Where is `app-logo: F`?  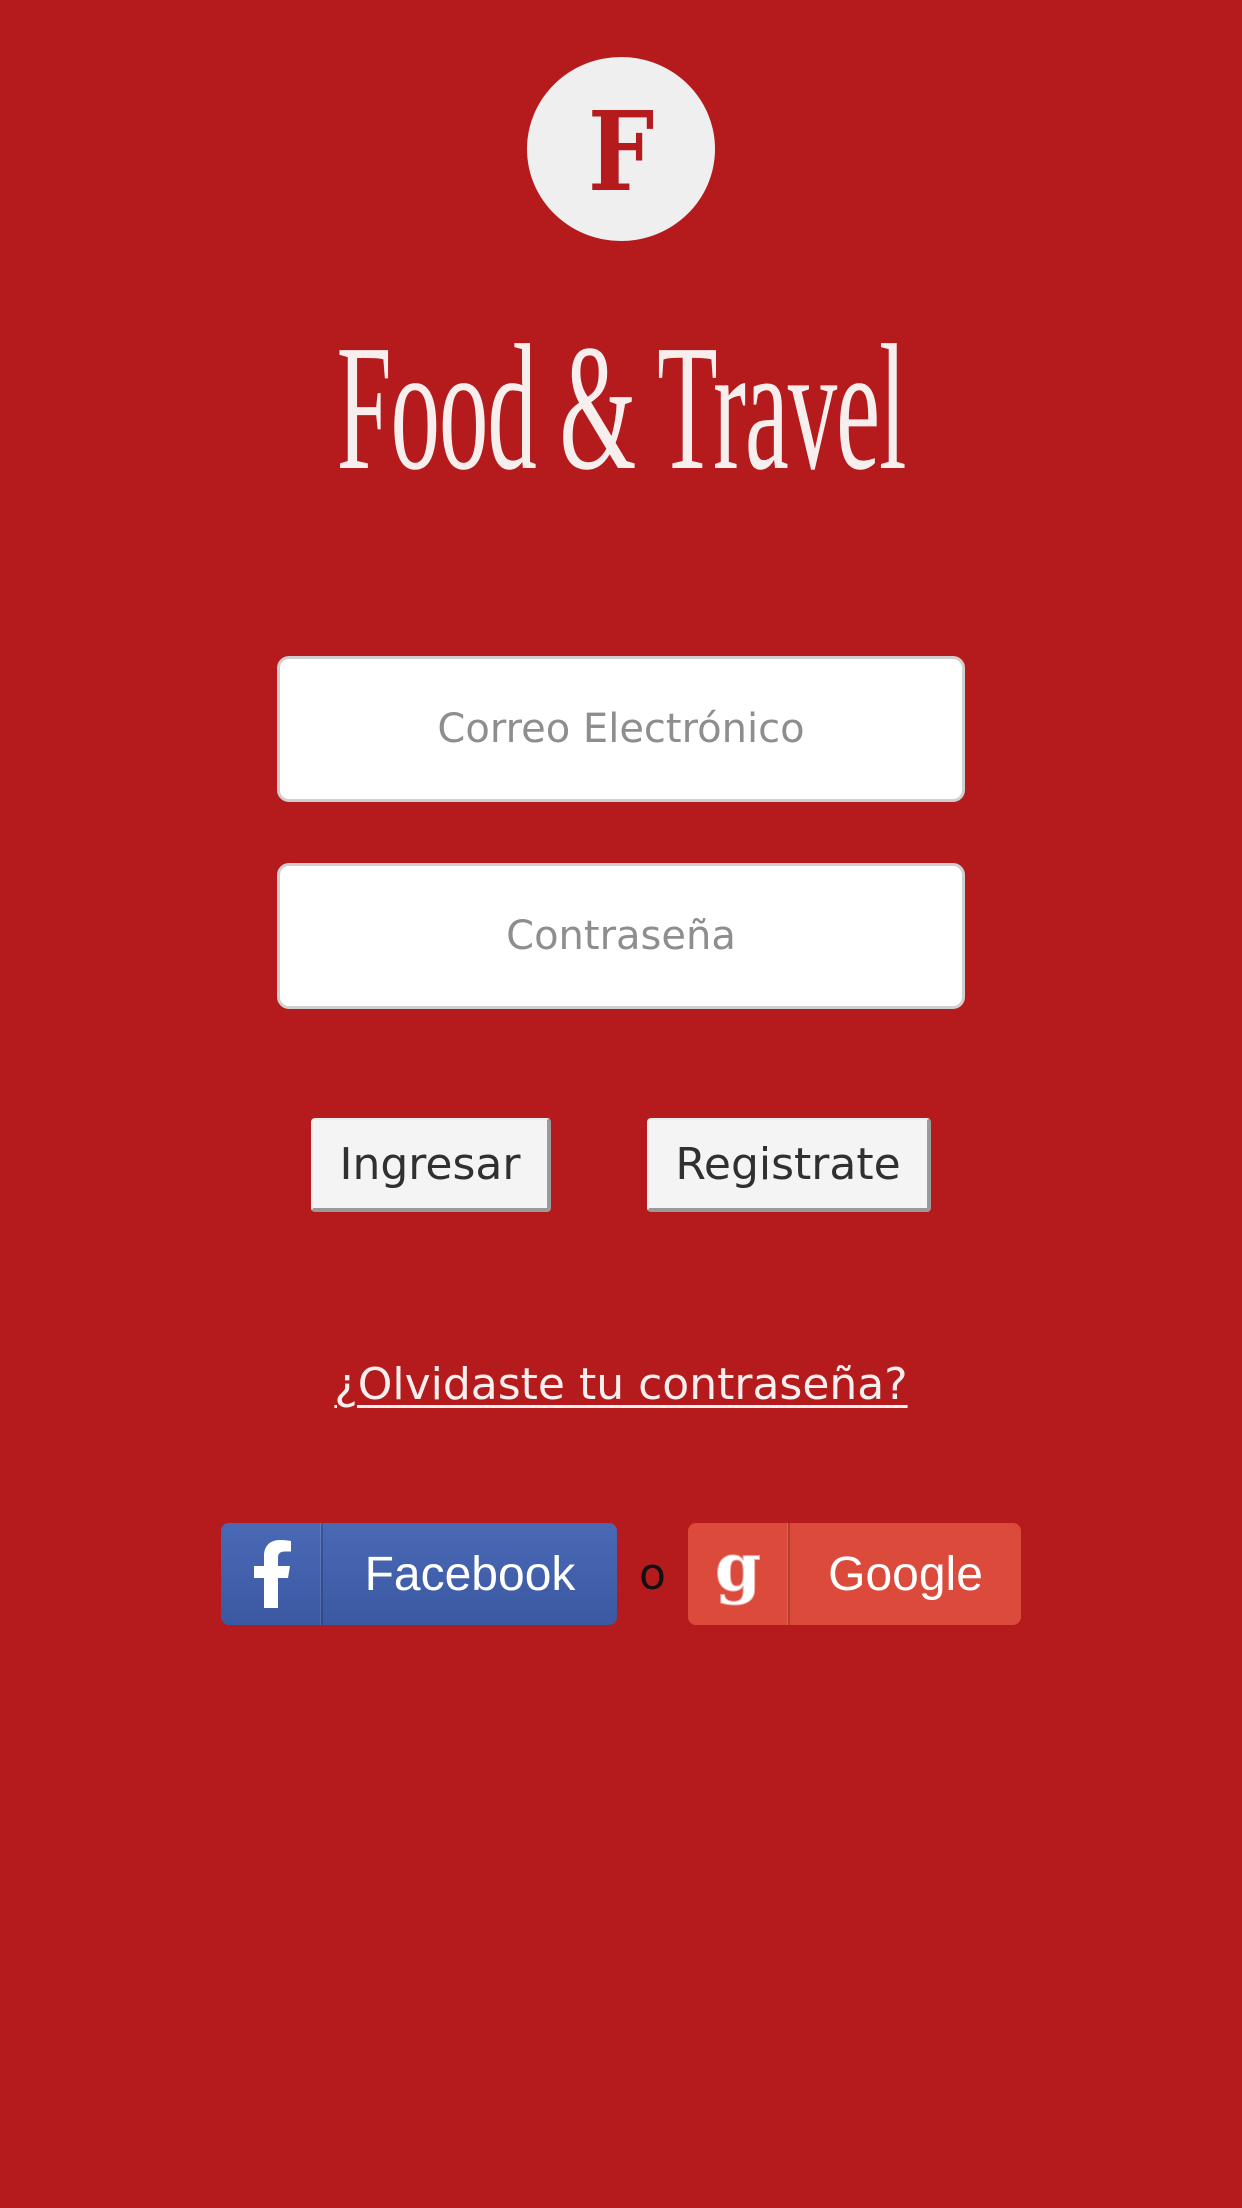
app-logo: F is located at coordinates (621, 149).